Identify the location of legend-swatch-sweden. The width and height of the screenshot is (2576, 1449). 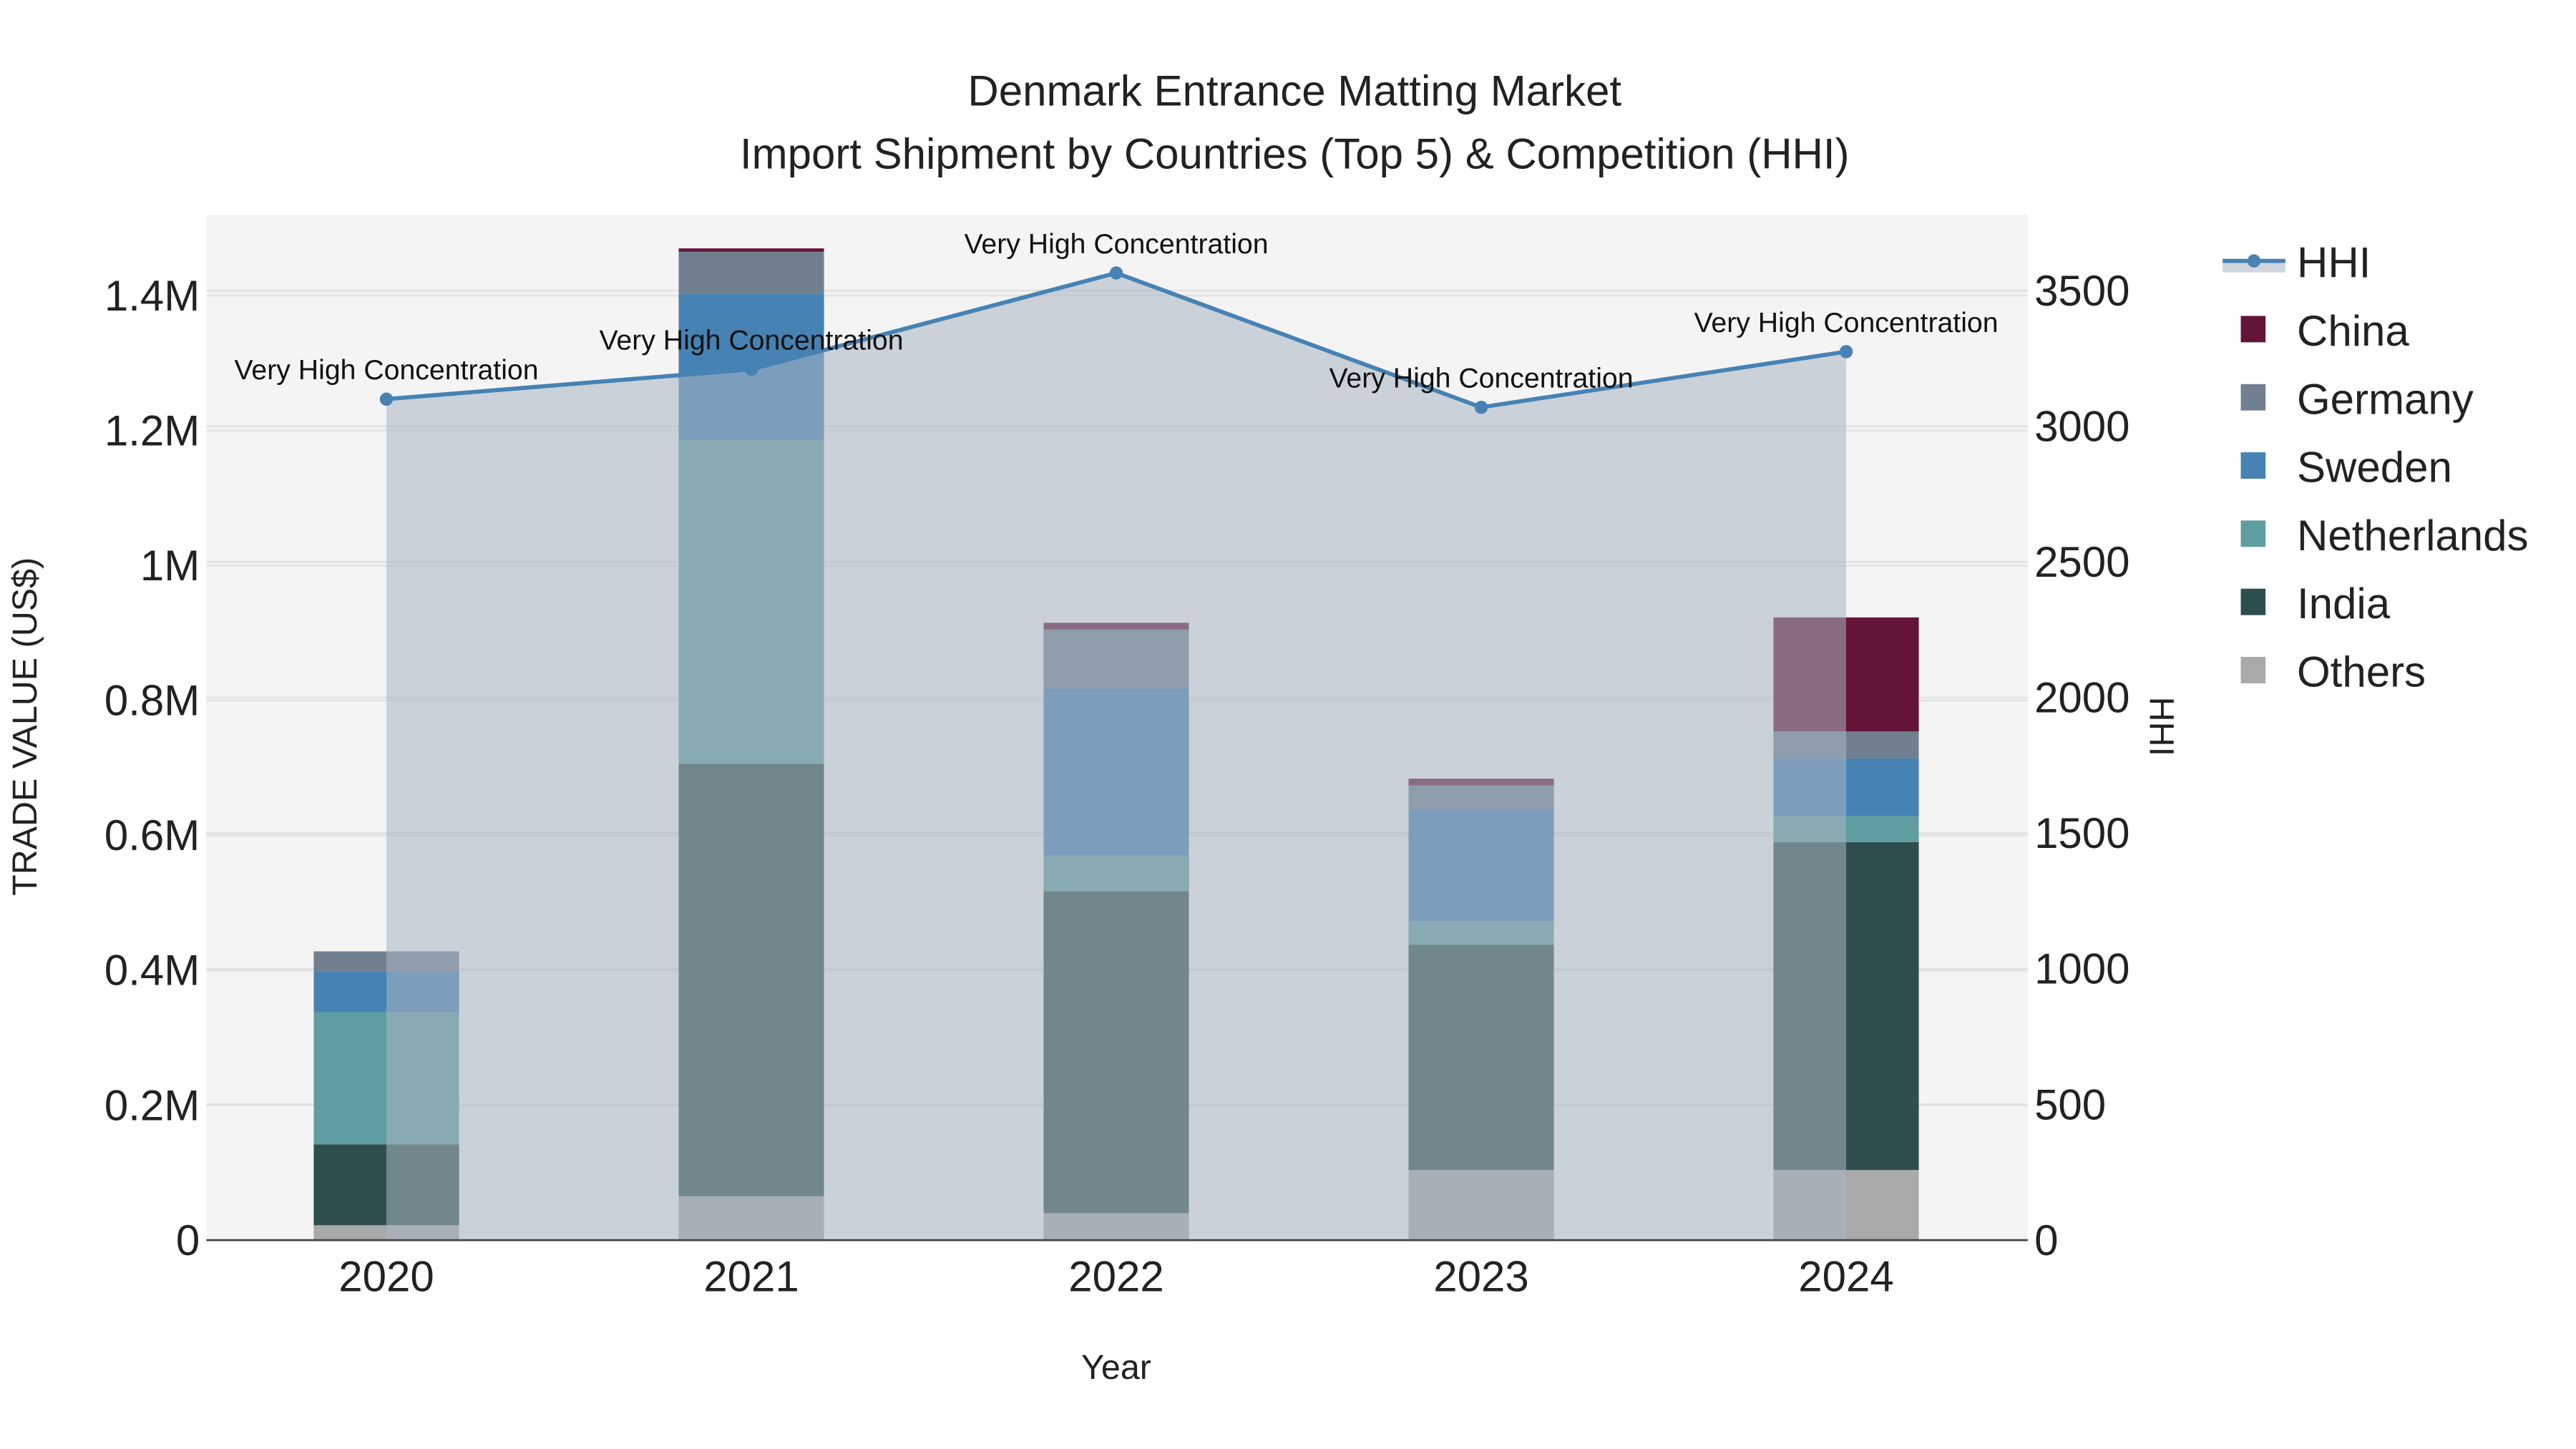
(2253, 465).